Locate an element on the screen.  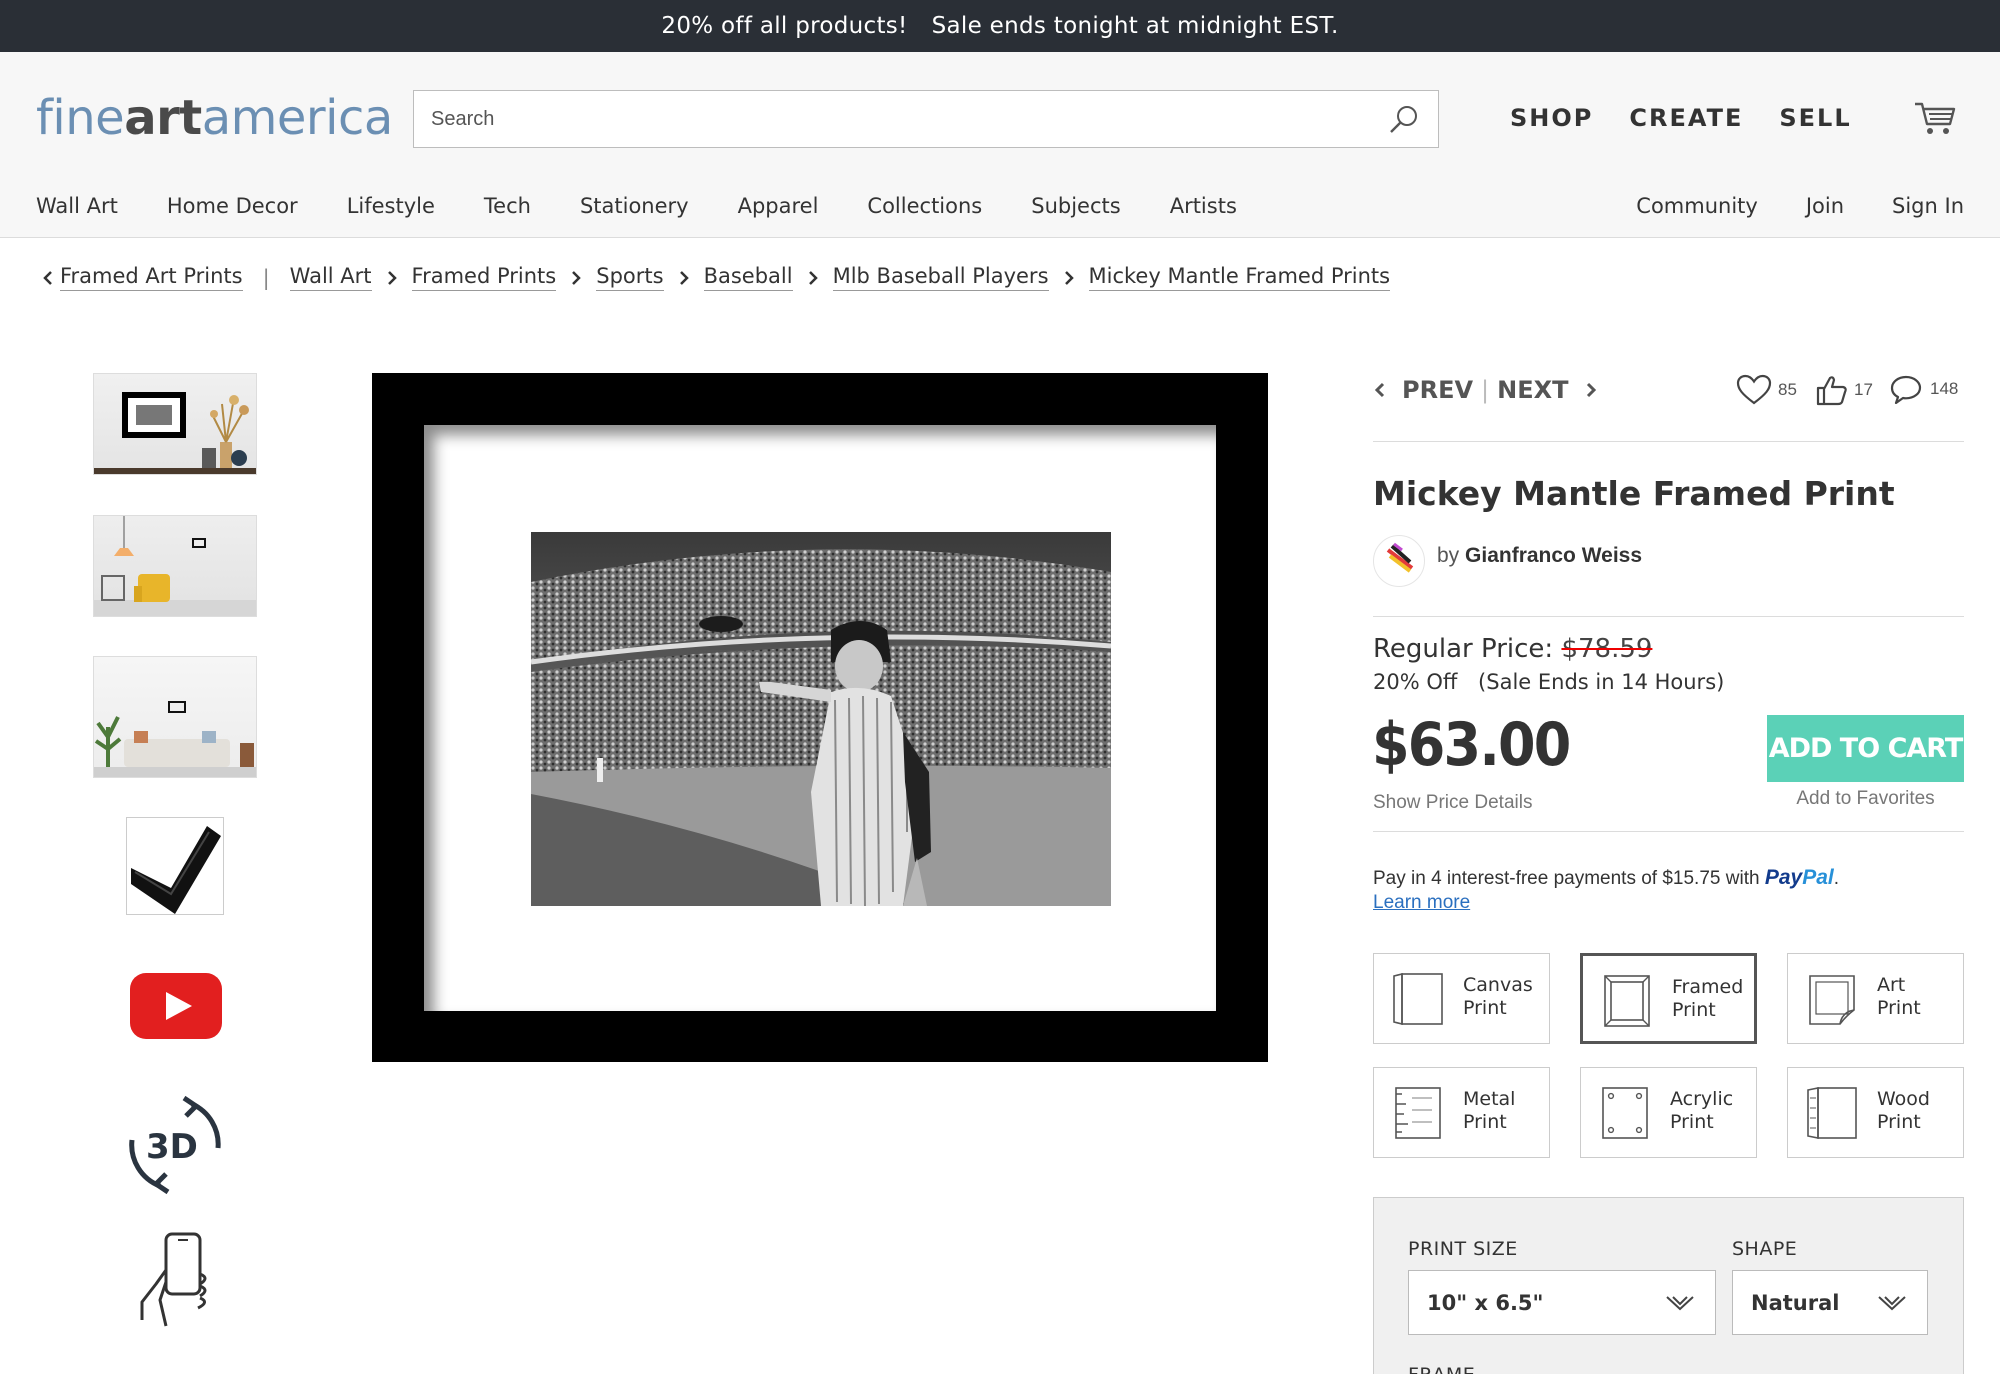
comment-icon is located at coordinates (1906, 389).